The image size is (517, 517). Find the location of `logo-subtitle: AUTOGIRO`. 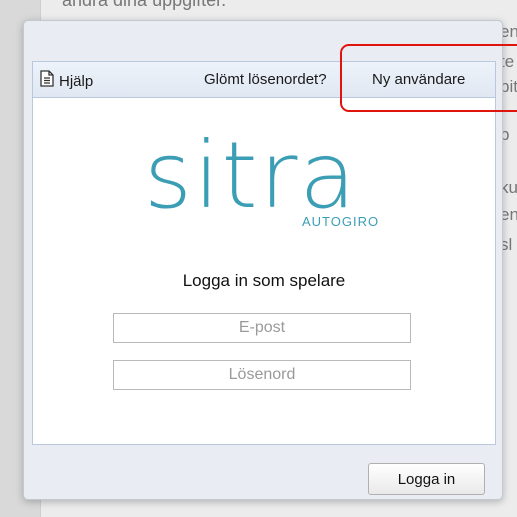

logo-subtitle: AUTOGIRO is located at coordinates (341, 221).